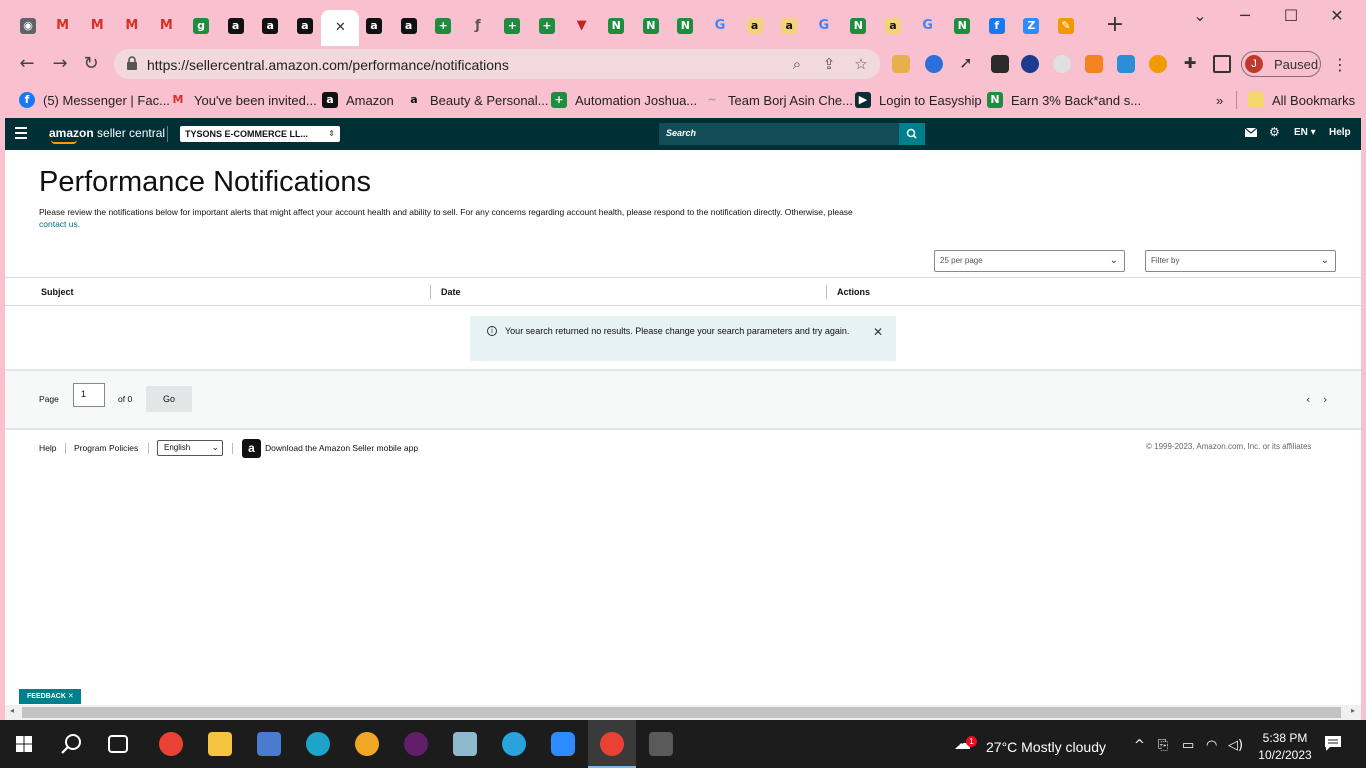 The width and height of the screenshot is (1366, 768). Describe the element at coordinates (1308, 399) in the screenshot. I see `previous-page-icon: ‹` at that location.